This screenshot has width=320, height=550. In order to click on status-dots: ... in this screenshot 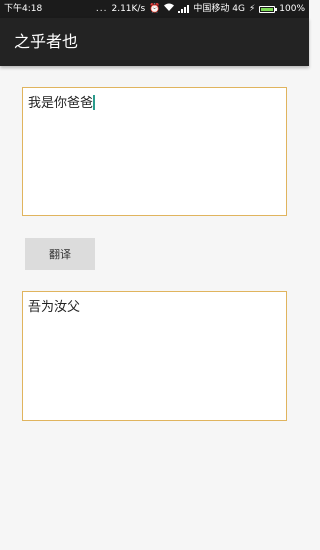, I will do `click(101, 9)`.